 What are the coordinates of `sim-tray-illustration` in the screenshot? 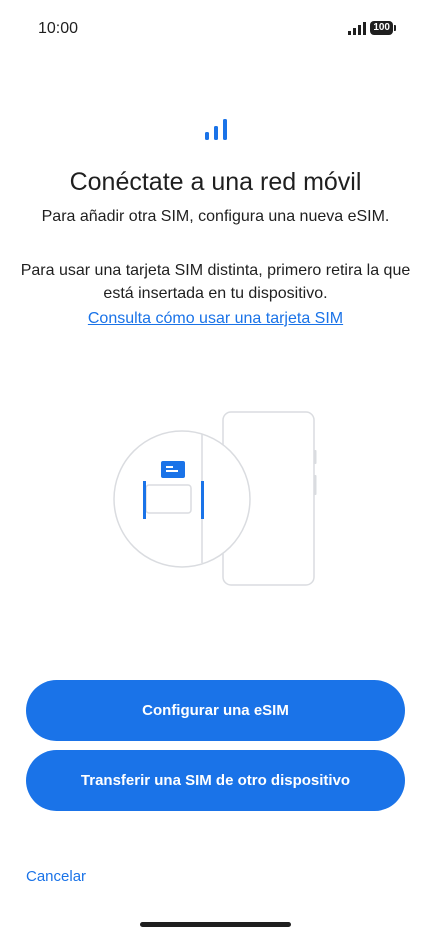 It's located at (215, 498).